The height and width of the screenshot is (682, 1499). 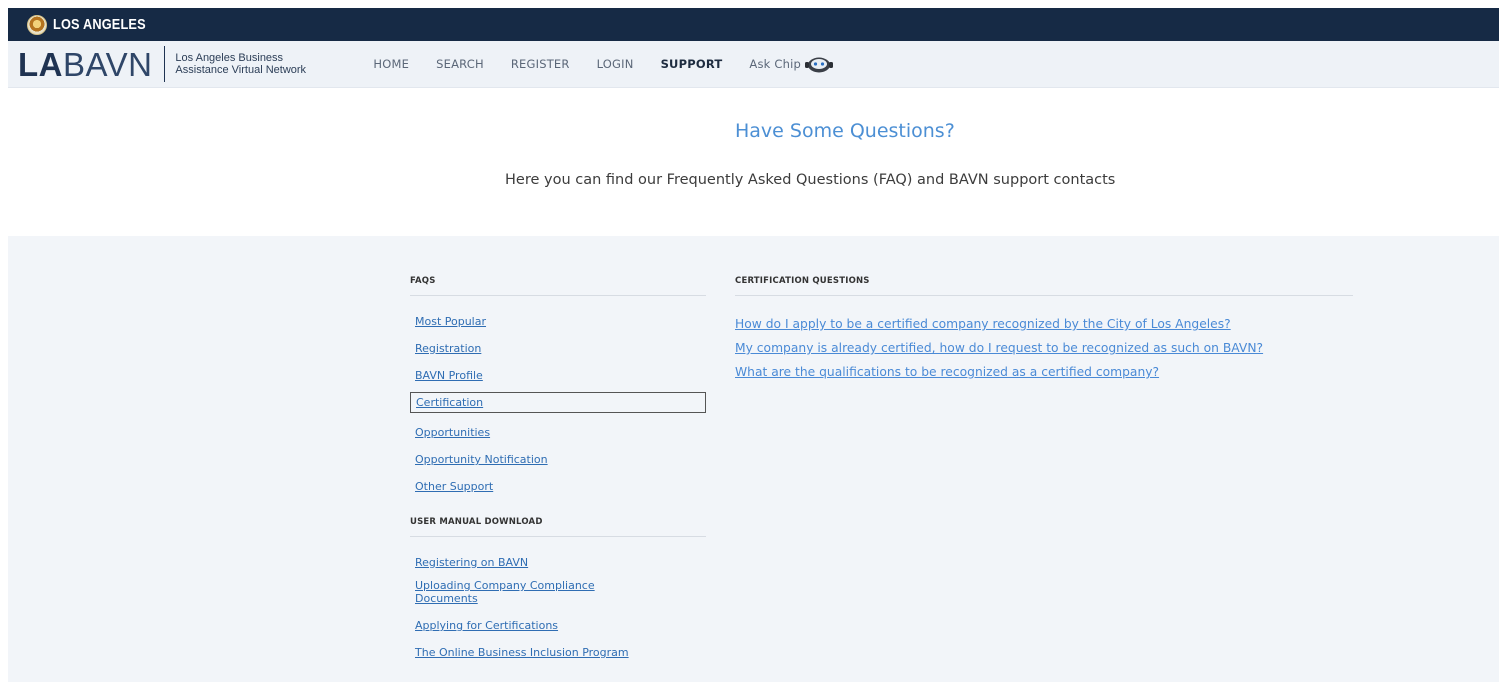 I want to click on faq-category-certification: Certification, so click(x=558, y=402).